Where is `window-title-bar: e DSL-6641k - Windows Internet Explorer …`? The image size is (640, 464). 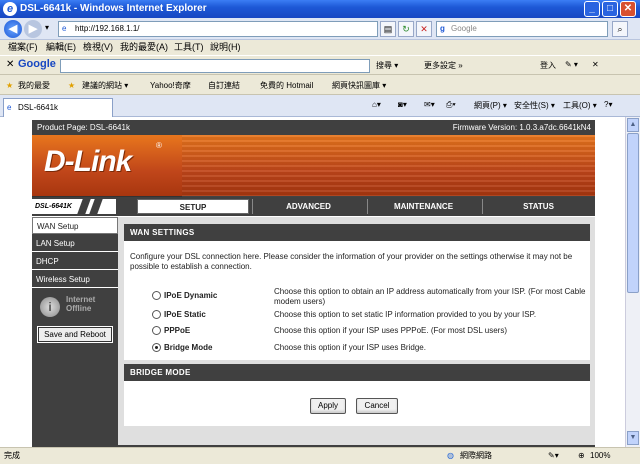
window-title-bar: e DSL-6641k - Windows Internet Explorer … is located at coordinates (320, 9).